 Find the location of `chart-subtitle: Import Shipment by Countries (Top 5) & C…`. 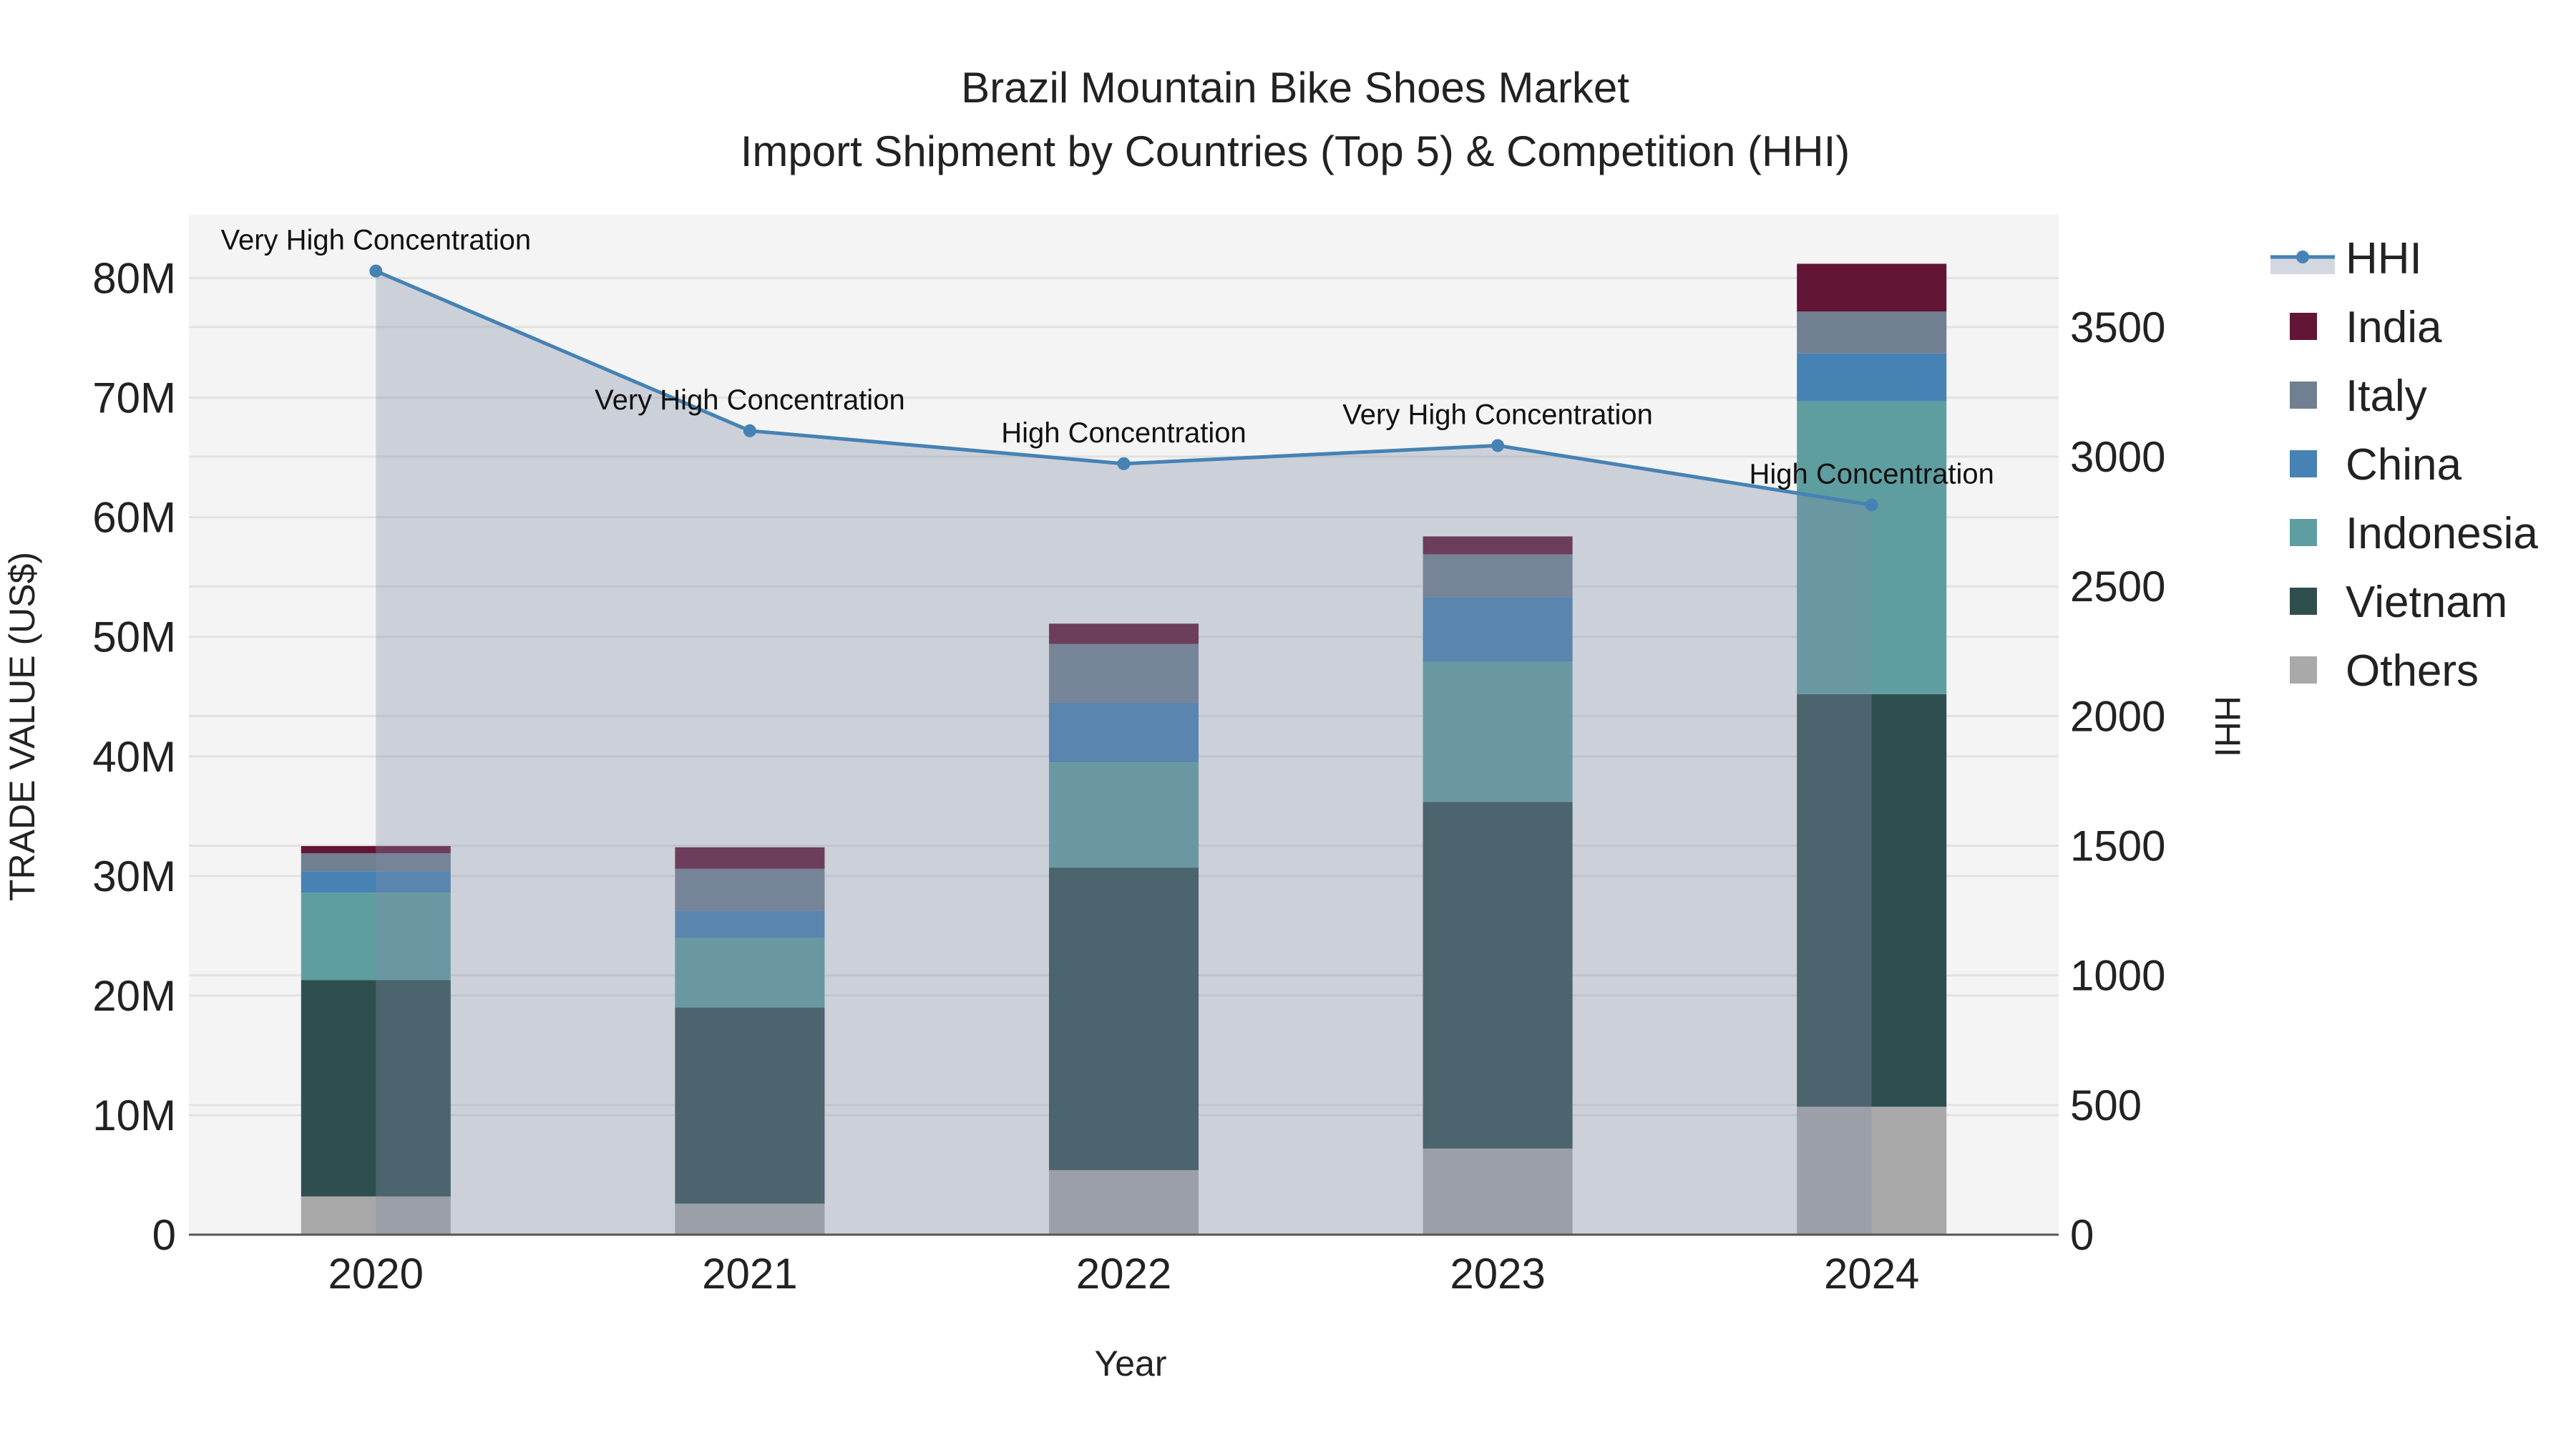

chart-subtitle: Import Shipment by Countries (Top 5) & C… is located at coordinates (1295, 151).